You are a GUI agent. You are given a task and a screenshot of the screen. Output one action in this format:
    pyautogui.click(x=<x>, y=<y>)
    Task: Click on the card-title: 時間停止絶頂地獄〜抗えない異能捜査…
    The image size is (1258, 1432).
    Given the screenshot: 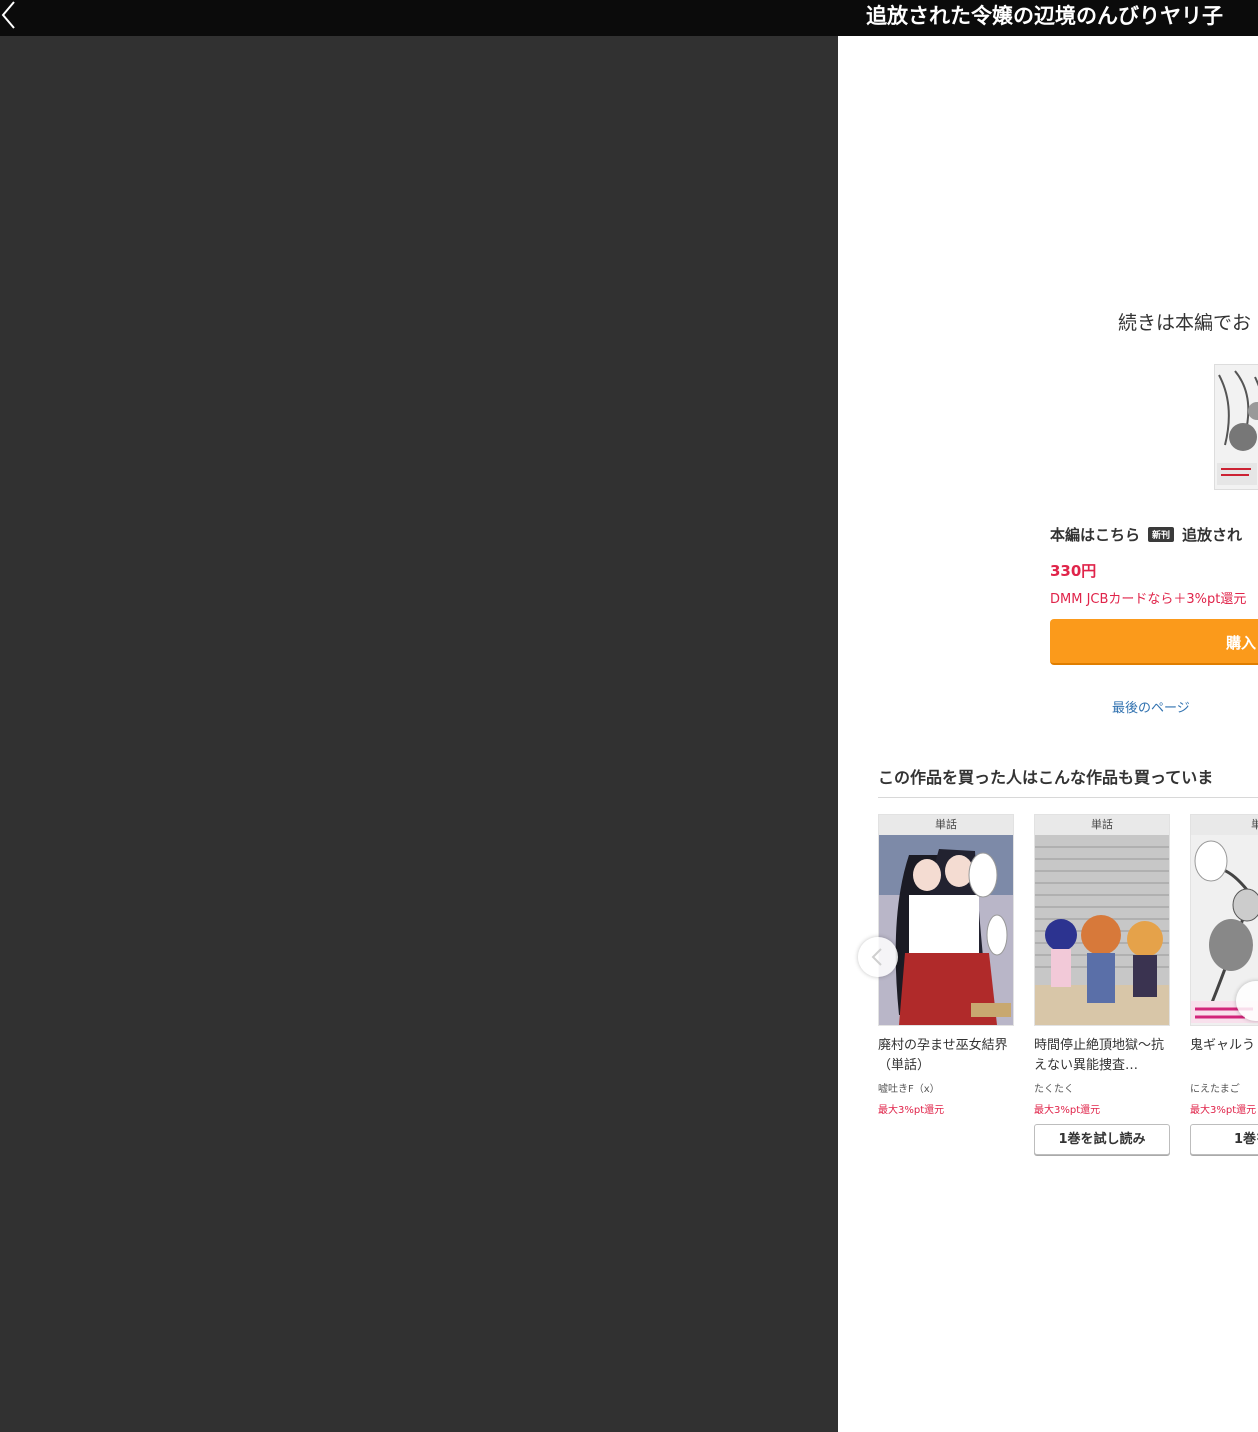 What is the action you would take?
    pyautogui.click(x=1102, y=1056)
    